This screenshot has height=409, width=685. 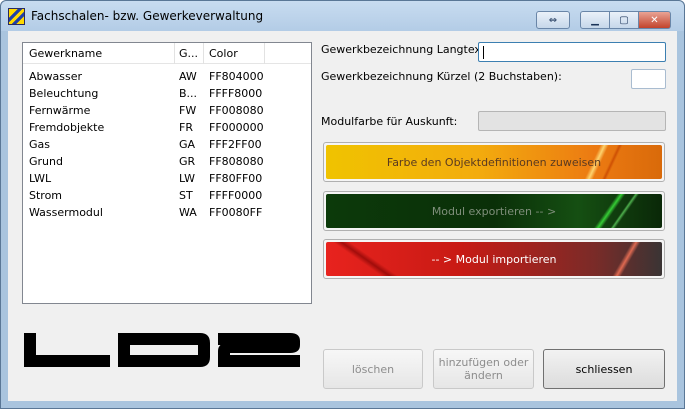 What do you see at coordinates (167, 77) in the screenshot?
I see `list-row: Abwasser AW FF804000` at bounding box center [167, 77].